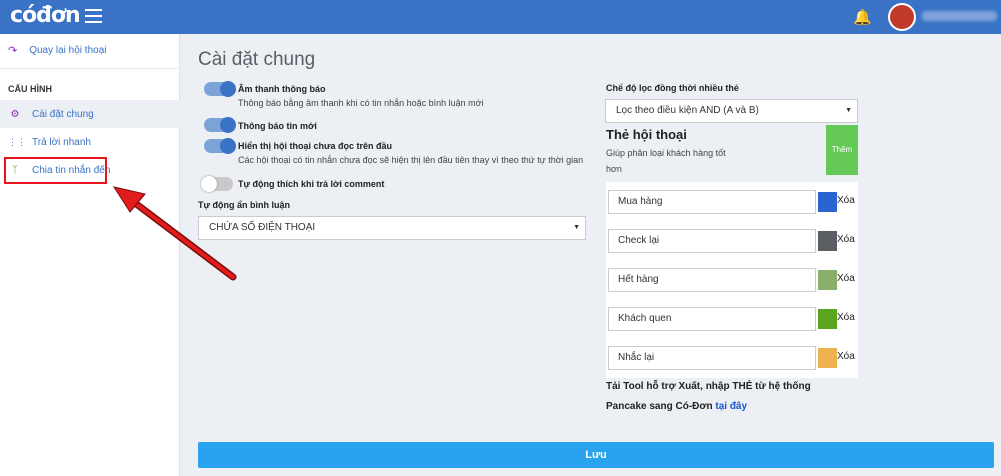 The height and width of the screenshot is (476, 1001). What do you see at coordinates (672, 88) in the screenshot?
I see `filter-mode-label: Chế độ lọc đồng thời nhiều thẻ` at bounding box center [672, 88].